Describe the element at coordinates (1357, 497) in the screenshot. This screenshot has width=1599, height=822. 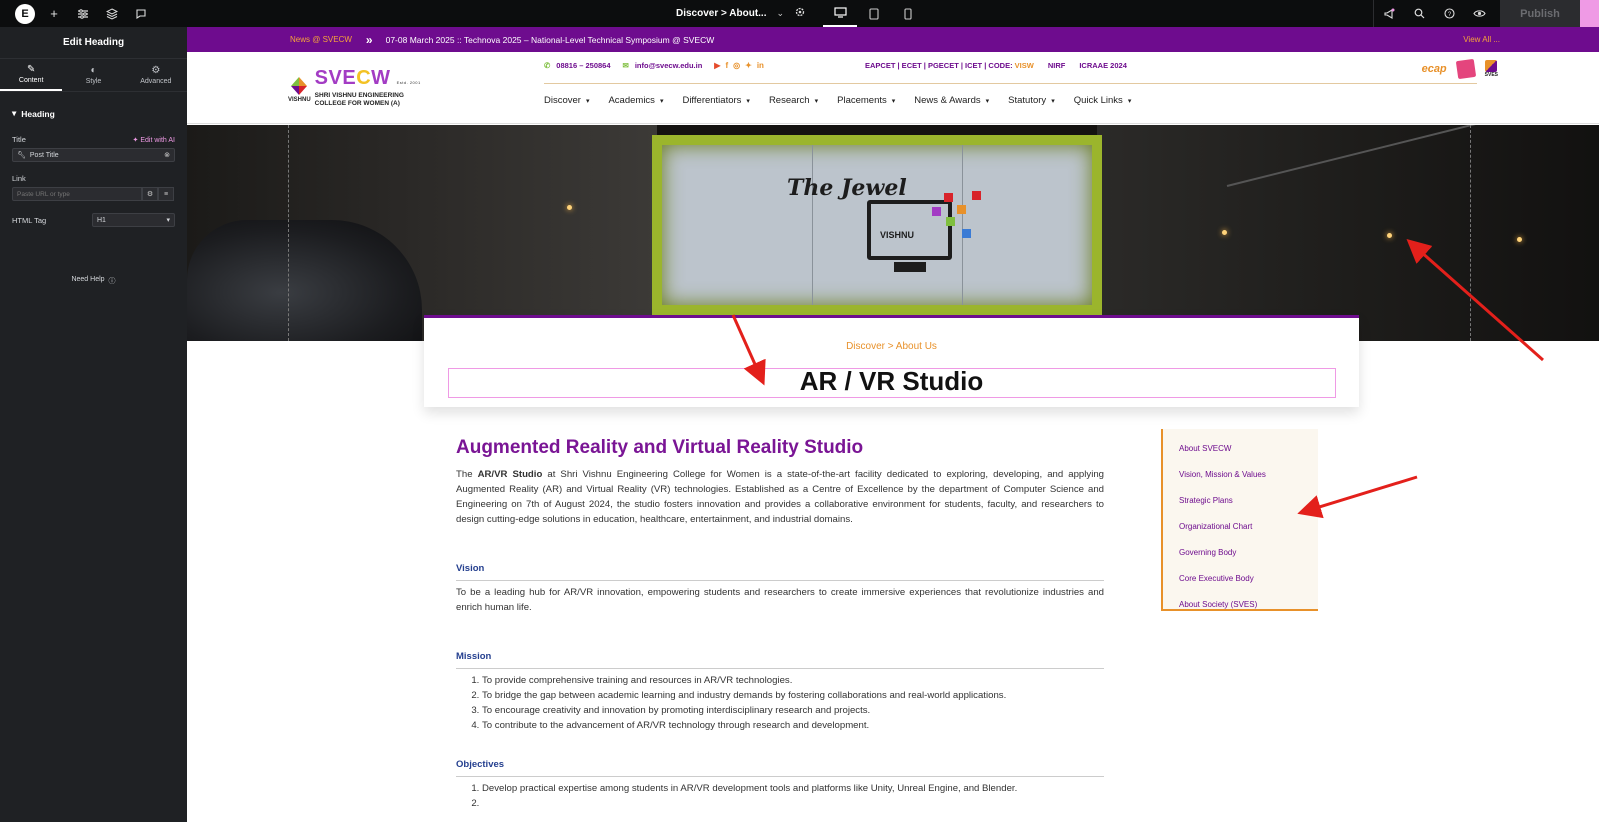
I see `annotation-arrow-sidebar` at that location.